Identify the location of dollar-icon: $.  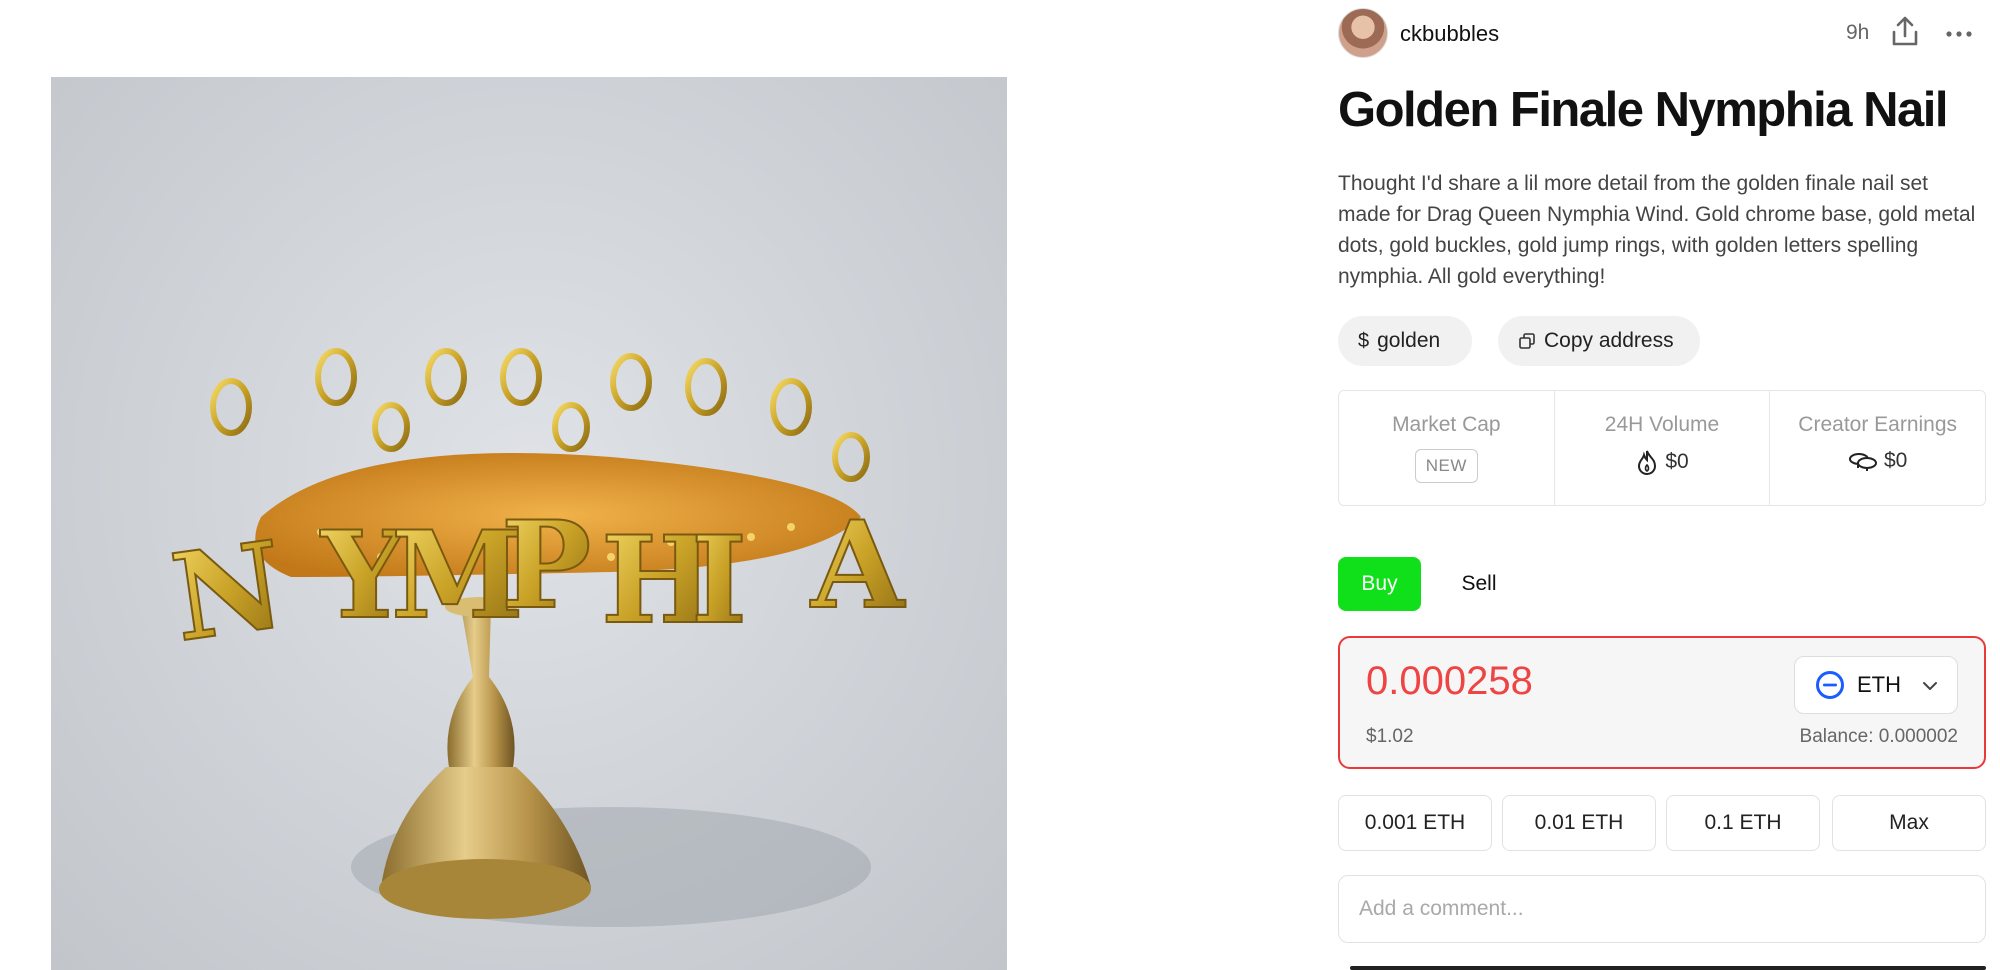
(1364, 340).